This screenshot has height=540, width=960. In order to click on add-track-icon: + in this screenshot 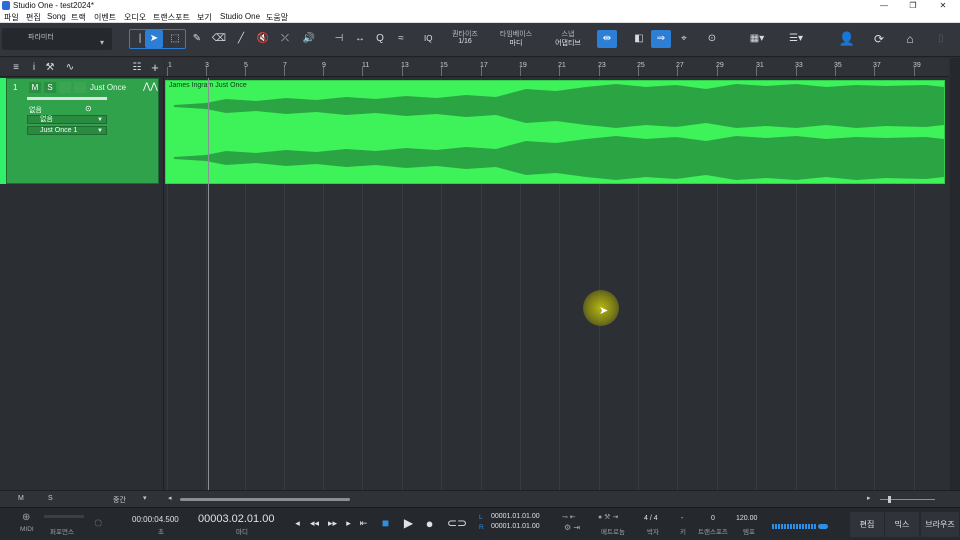, I will do `click(155, 68)`.